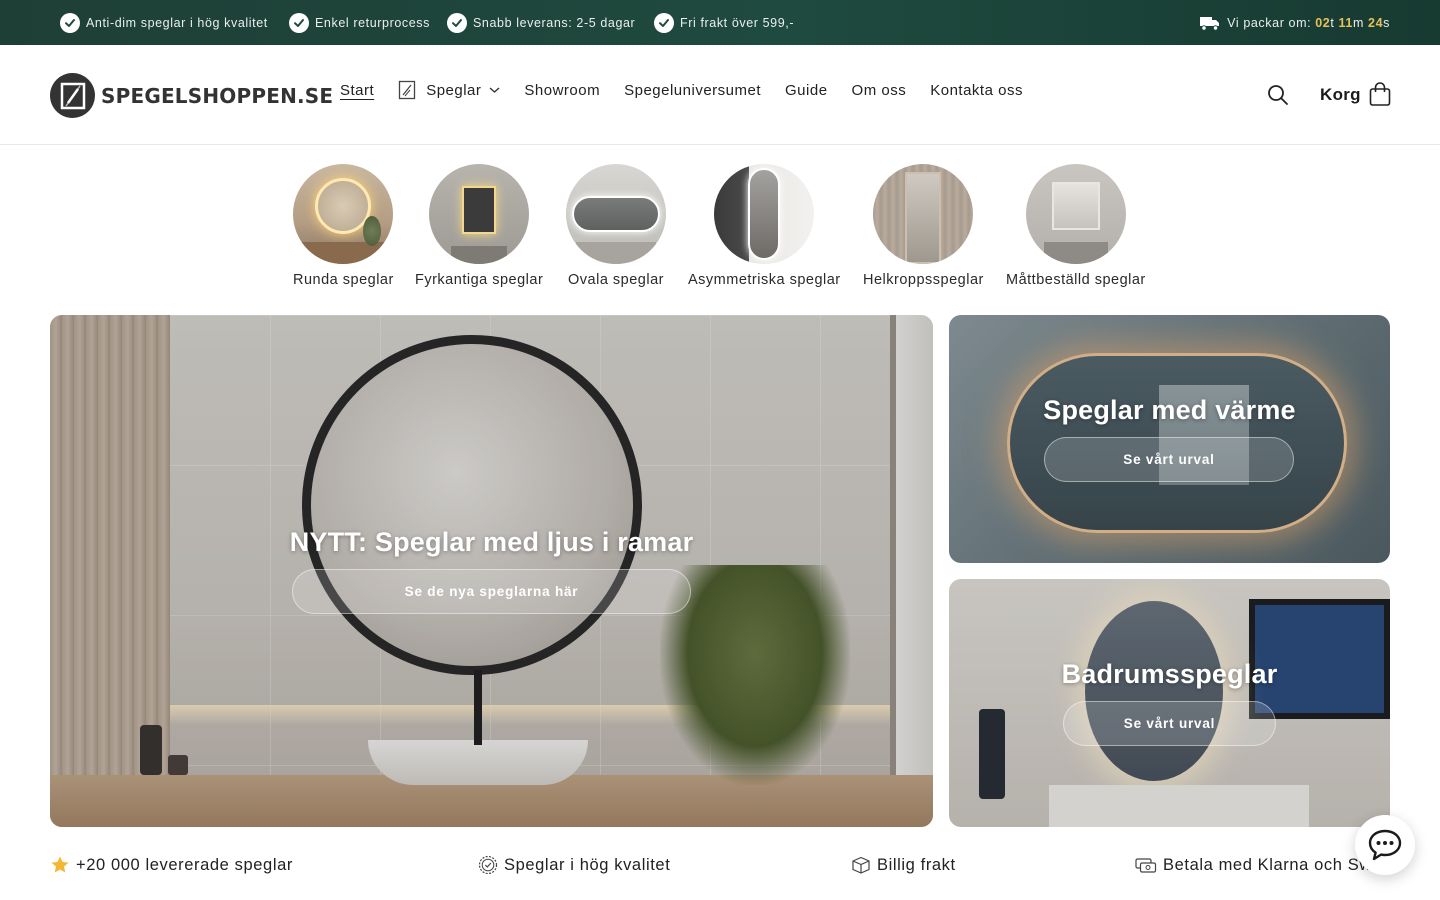 This screenshot has width=1440, height=900. I want to click on usp-text: Snabb leverans: 2-5 dagar, so click(554, 23).